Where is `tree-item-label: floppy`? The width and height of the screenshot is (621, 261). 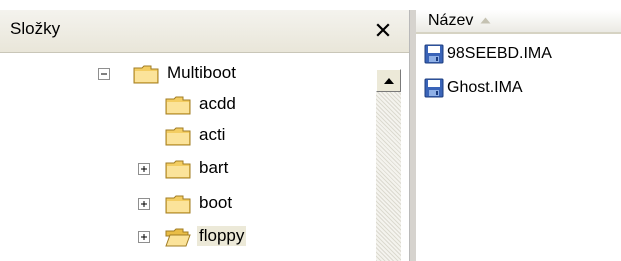
tree-item-label: floppy is located at coordinates (222, 236).